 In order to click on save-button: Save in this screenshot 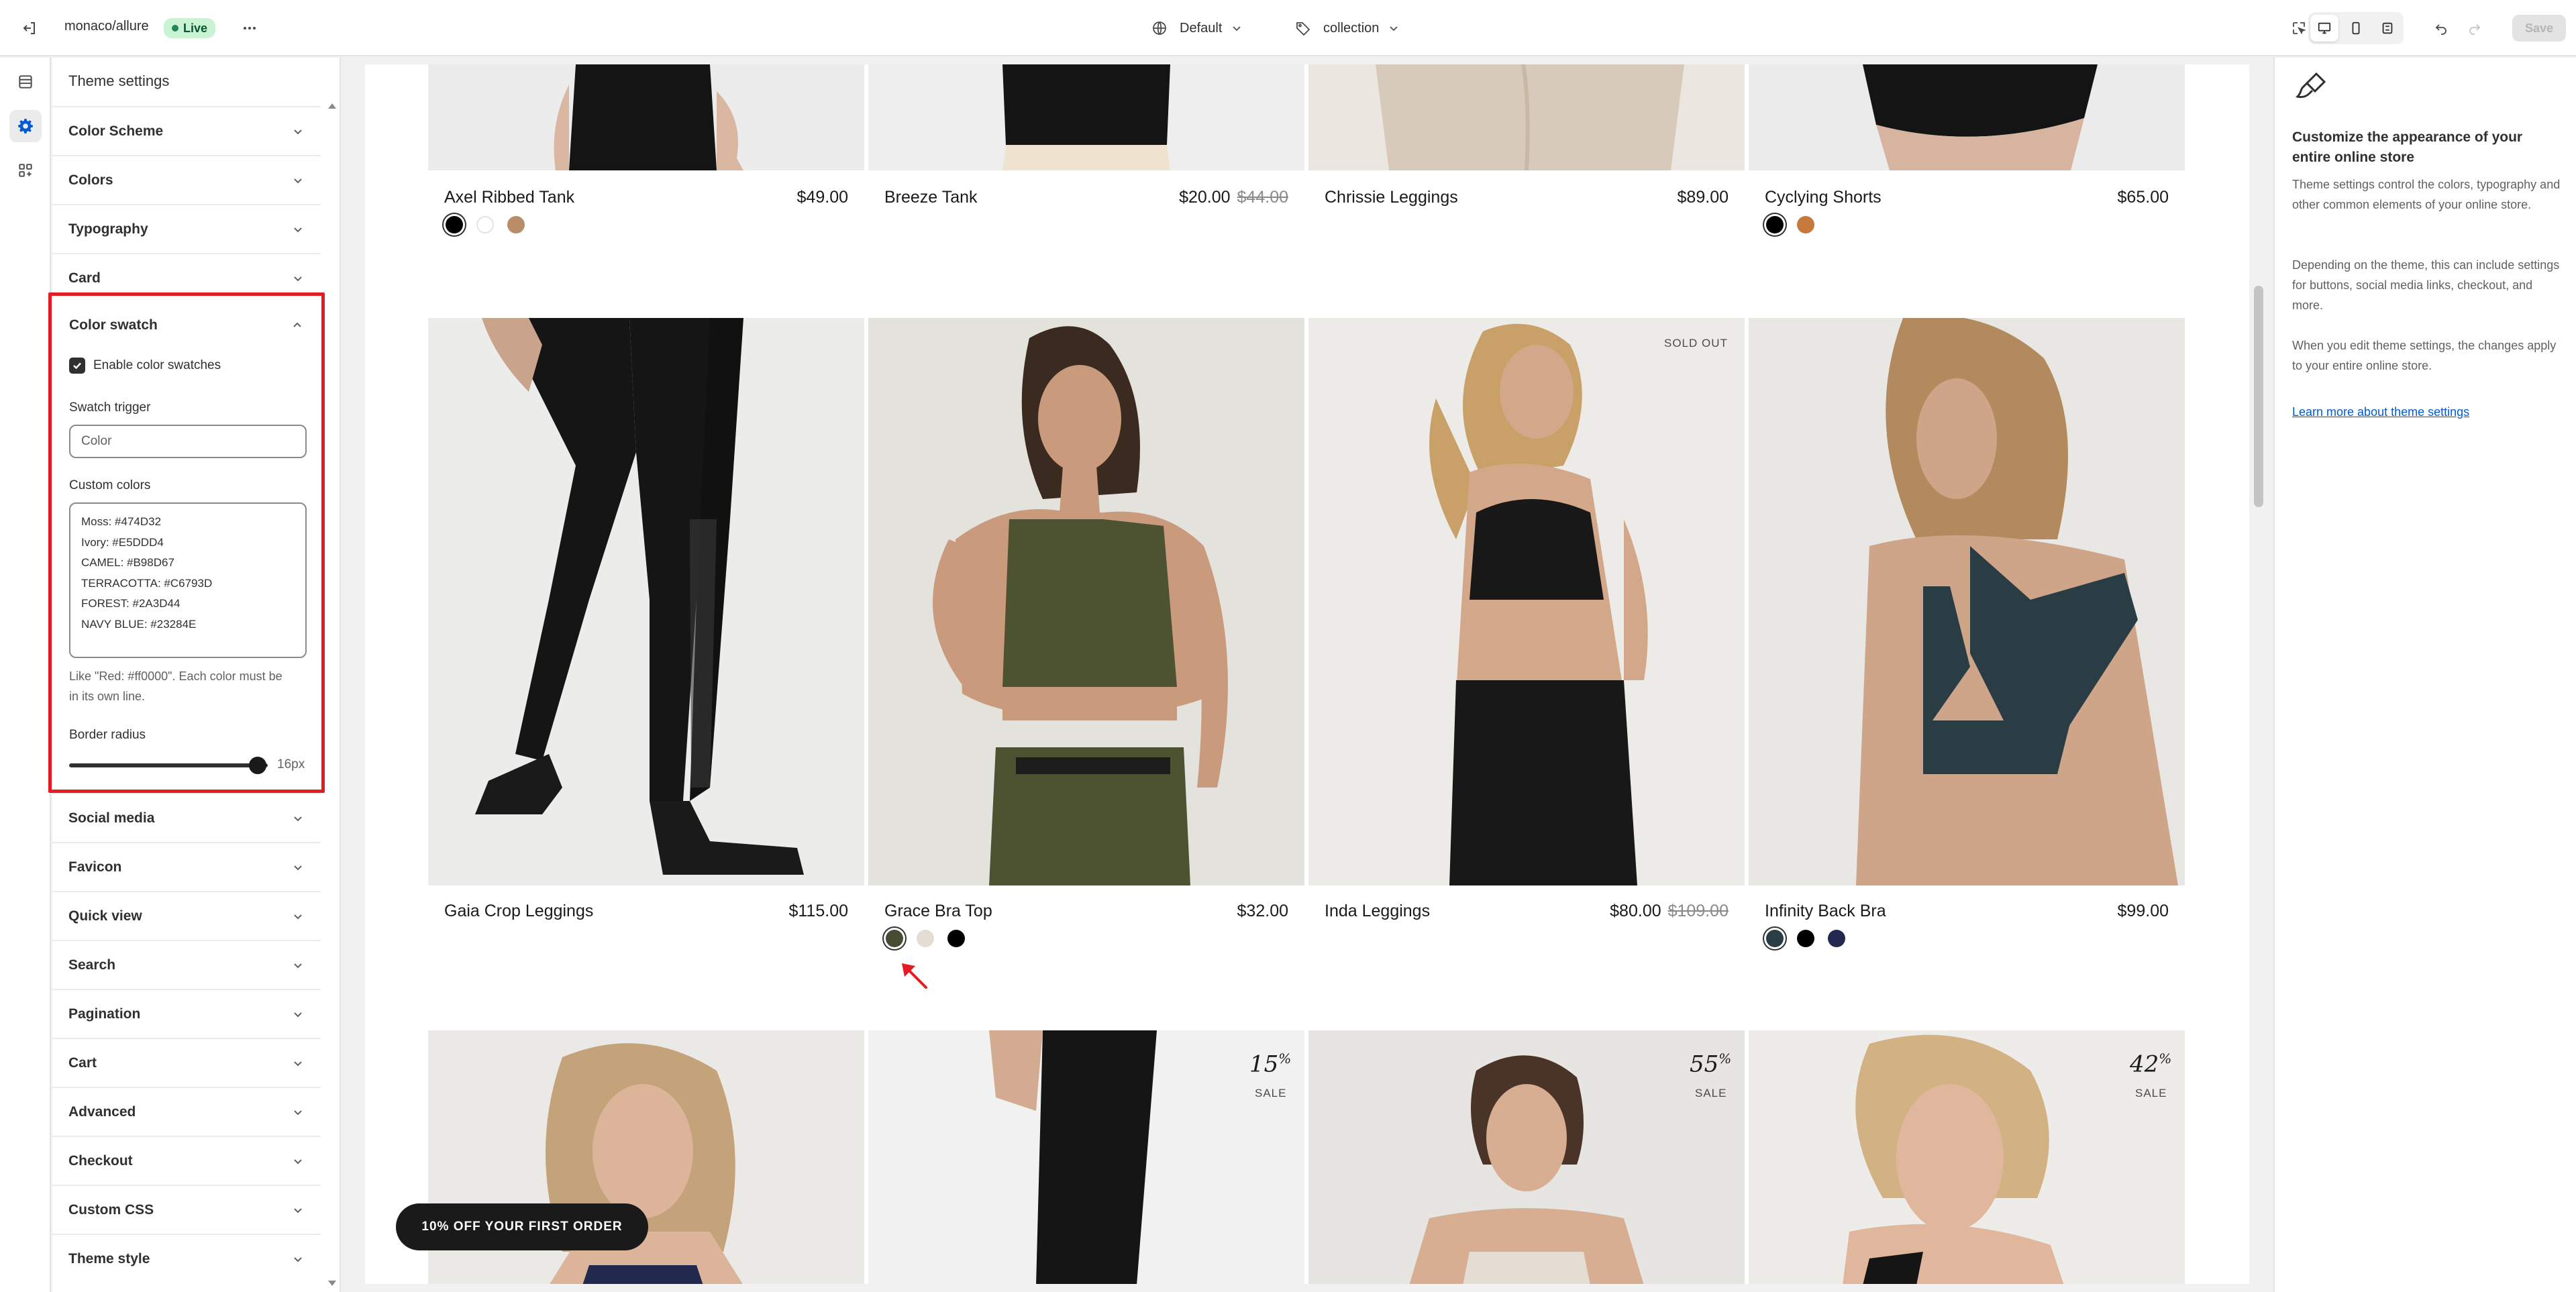, I will do `click(2539, 28)`.